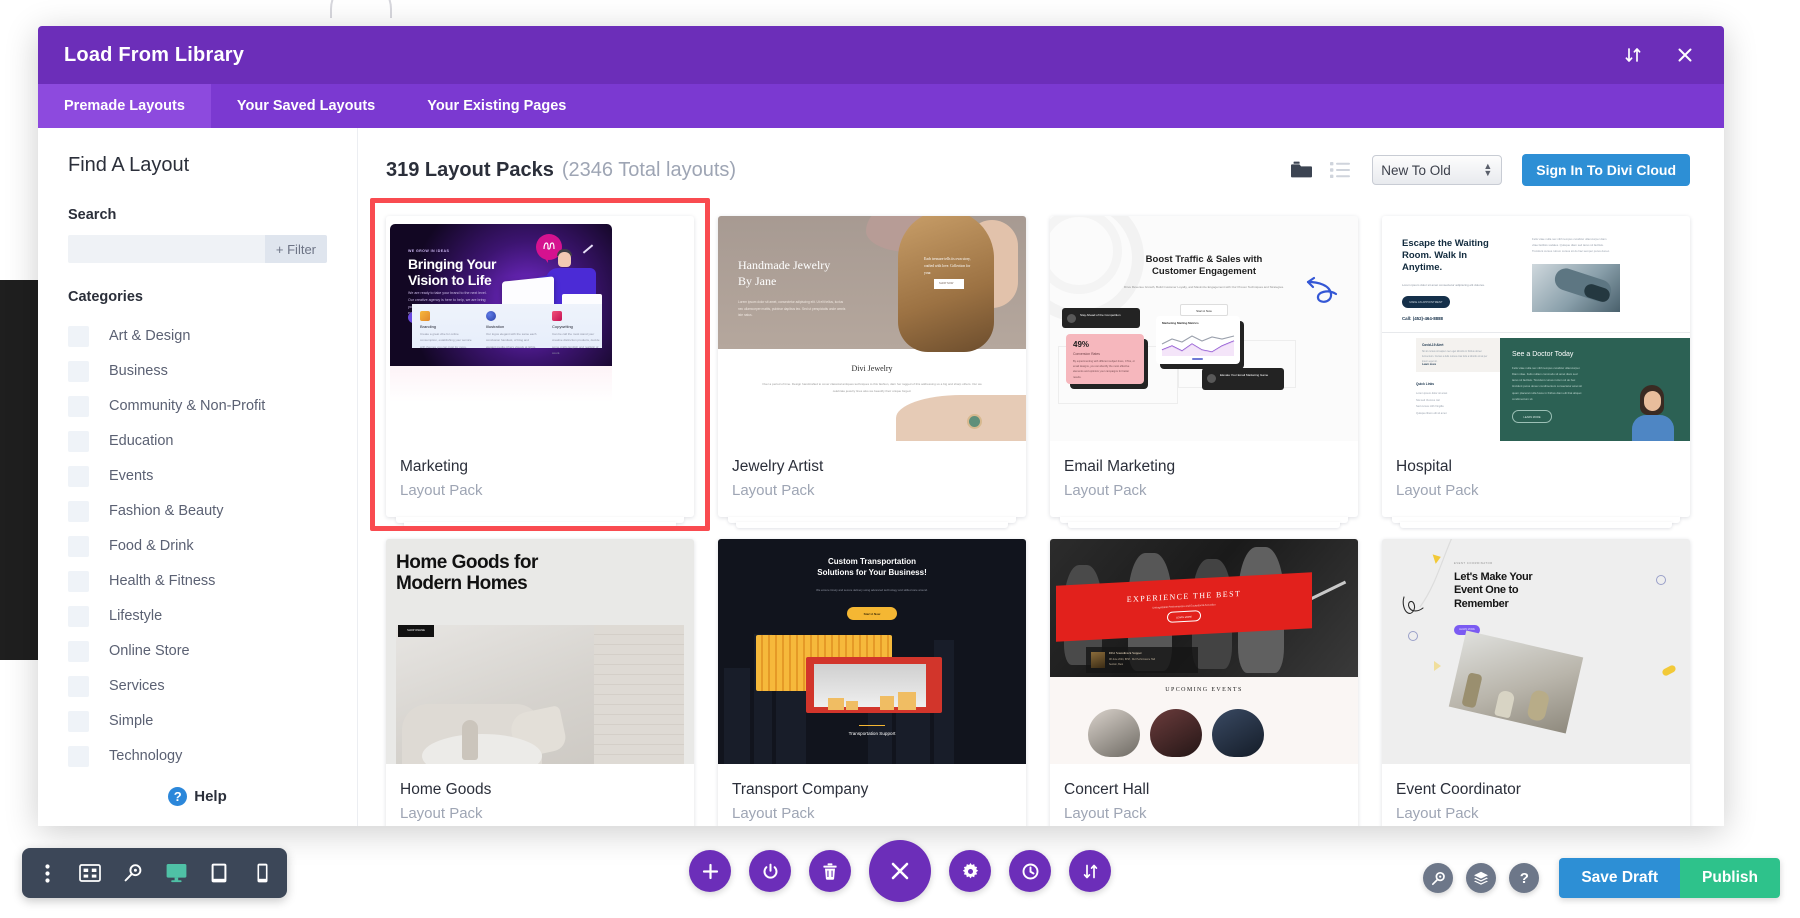 This screenshot has width=1800, height=918. Describe the element at coordinates (1633, 55) in the screenshot. I see `sort-icon` at that location.